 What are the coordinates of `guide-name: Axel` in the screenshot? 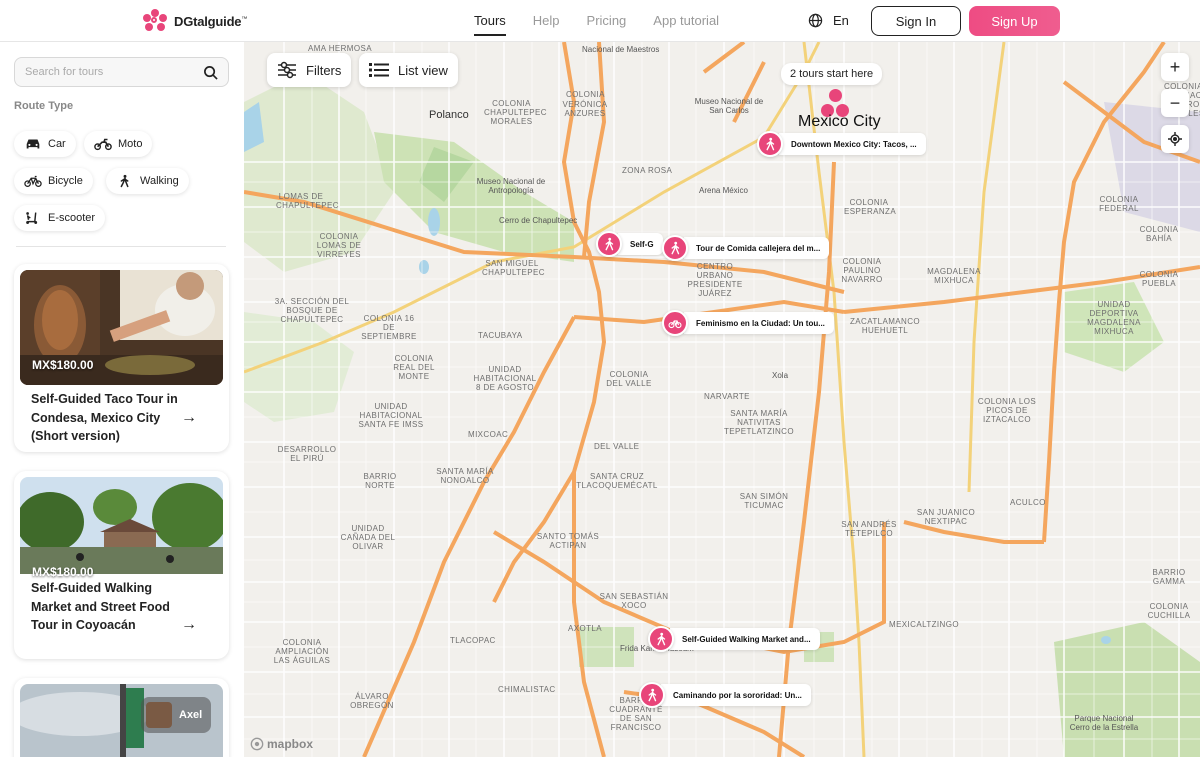 It's located at (191, 715).